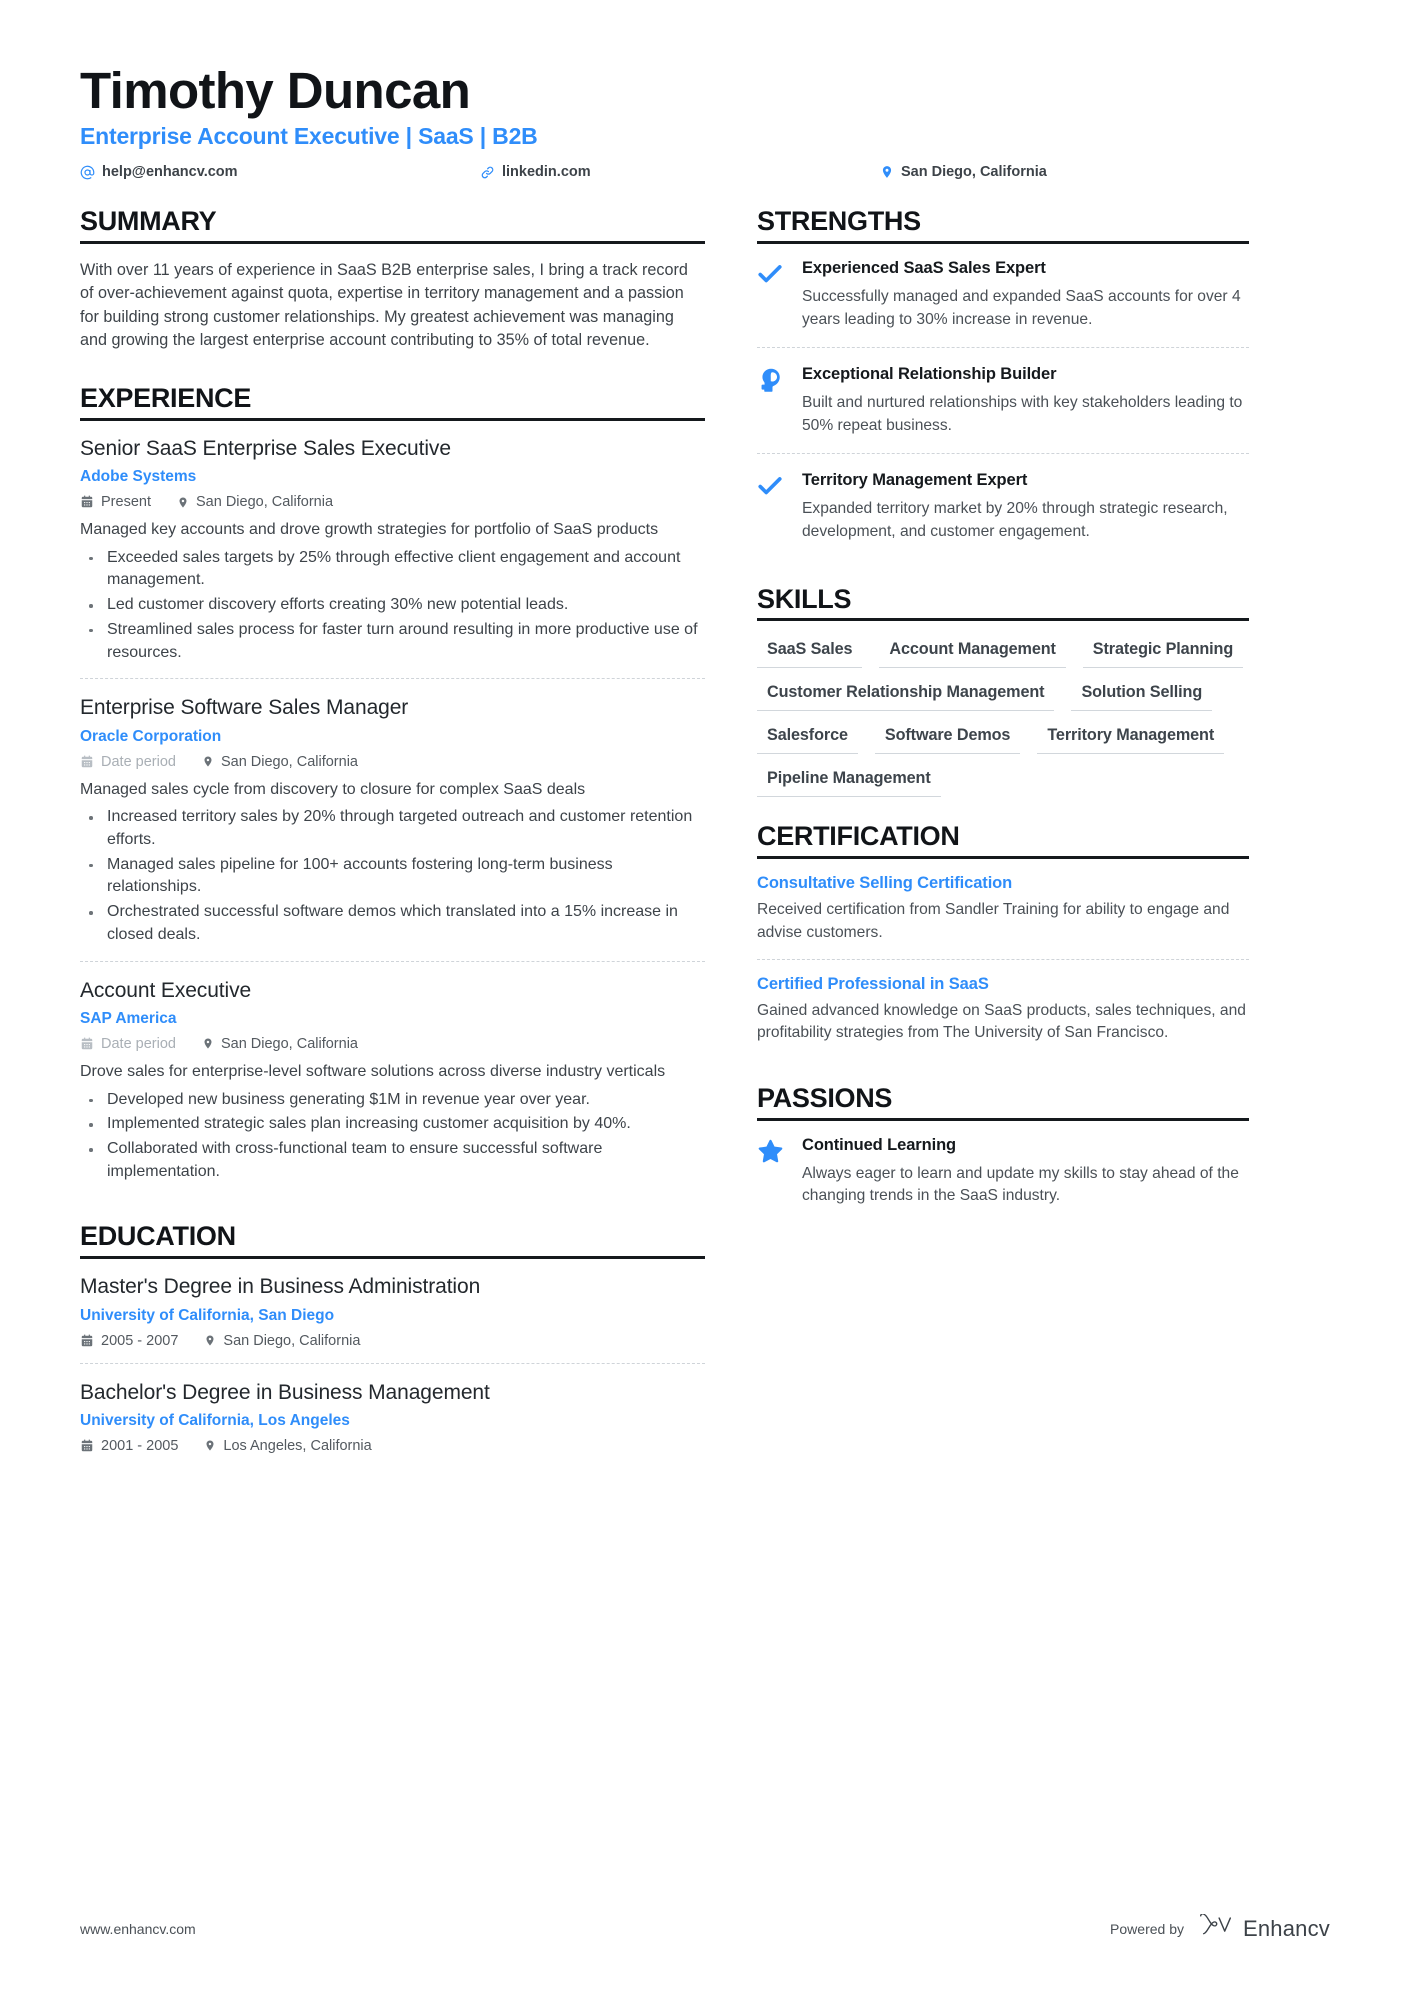 The height and width of the screenshot is (1995, 1410). What do you see at coordinates (392, 1258) in the screenshot?
I see `education-rule` at bounding box center [392, 1258].